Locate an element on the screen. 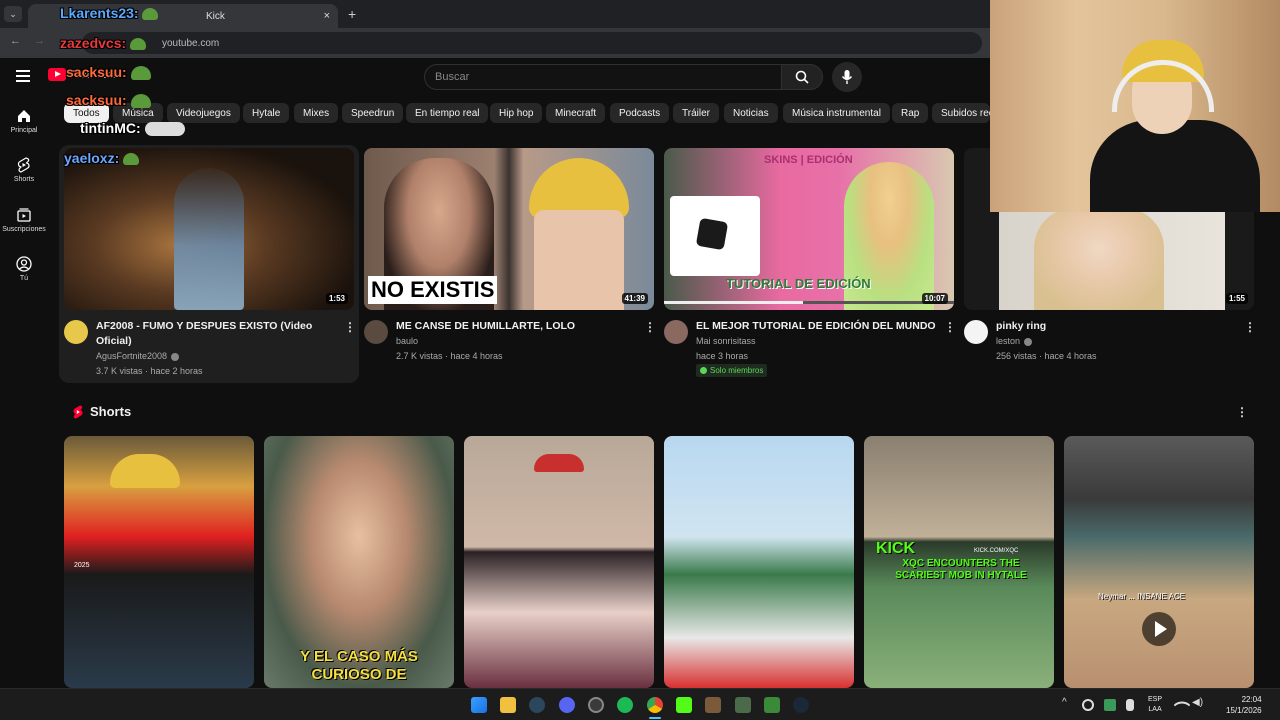 The width and height of the screenshot is (1280, 720). video-title: ME CANSE DE HUMILLARTE, LOLO is located at coordinates (516, 326).